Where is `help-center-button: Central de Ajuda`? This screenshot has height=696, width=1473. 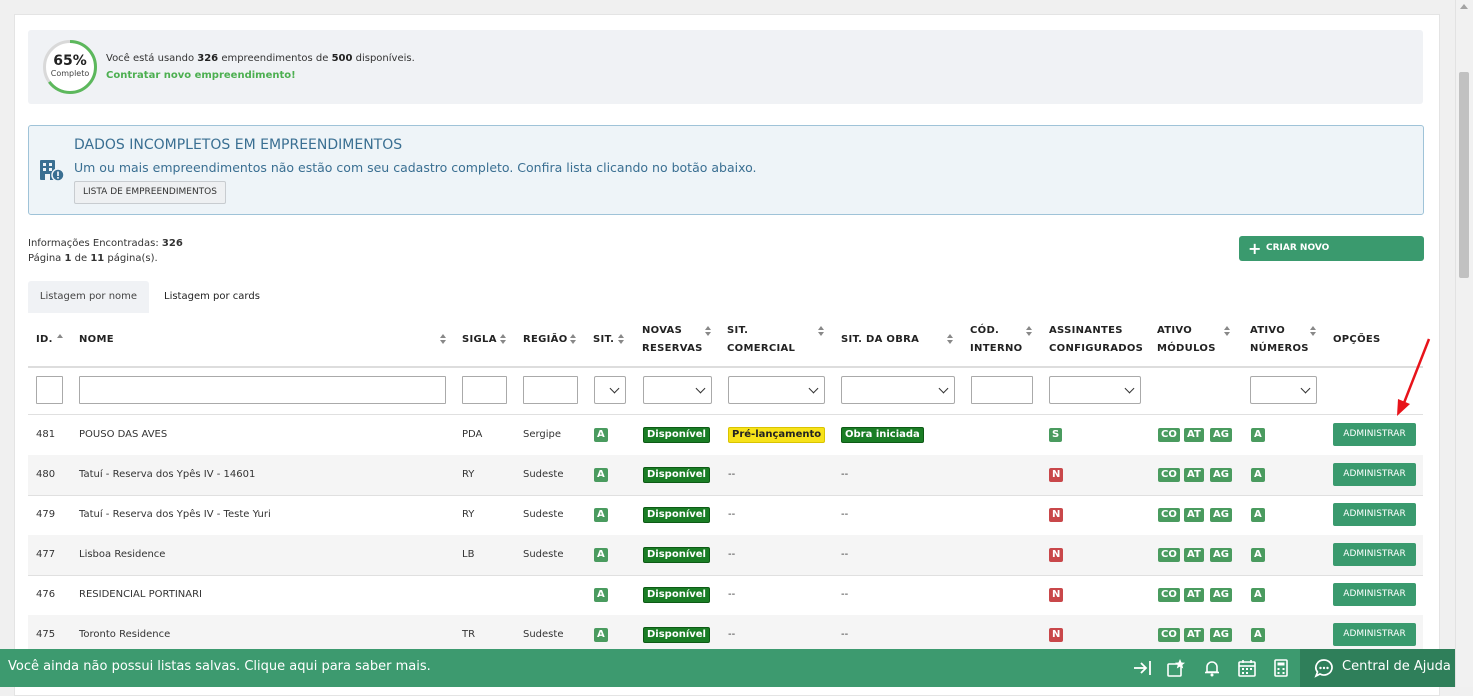 help-center-button: Central de Ajuda is located at coordinates (1378, 668).